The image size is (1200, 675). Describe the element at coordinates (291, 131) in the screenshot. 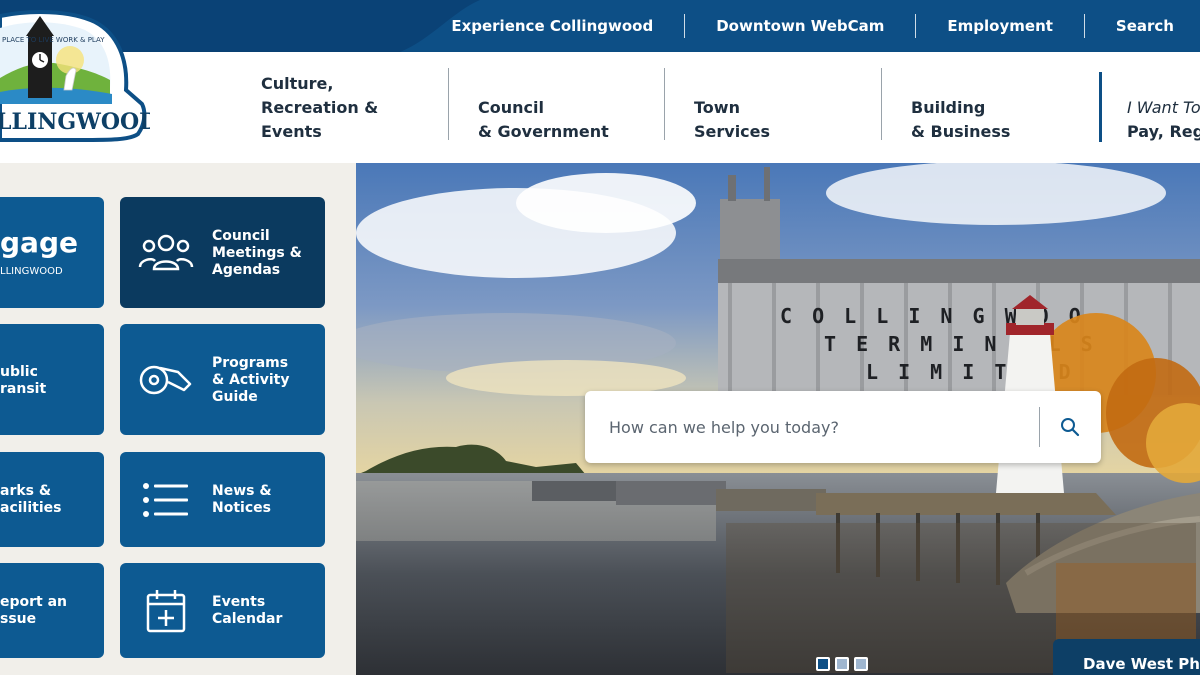

I see `nav-label: Events` at that location.